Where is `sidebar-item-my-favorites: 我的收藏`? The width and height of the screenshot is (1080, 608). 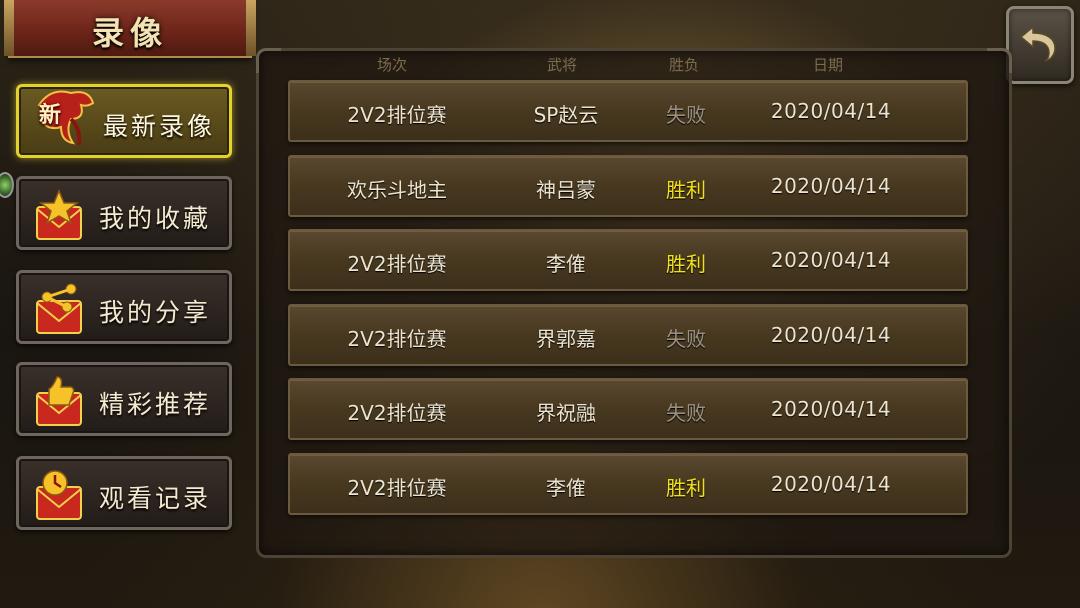
sidebar-item-my-favorites: 我的收藏 is located at coordinates (124, 213).